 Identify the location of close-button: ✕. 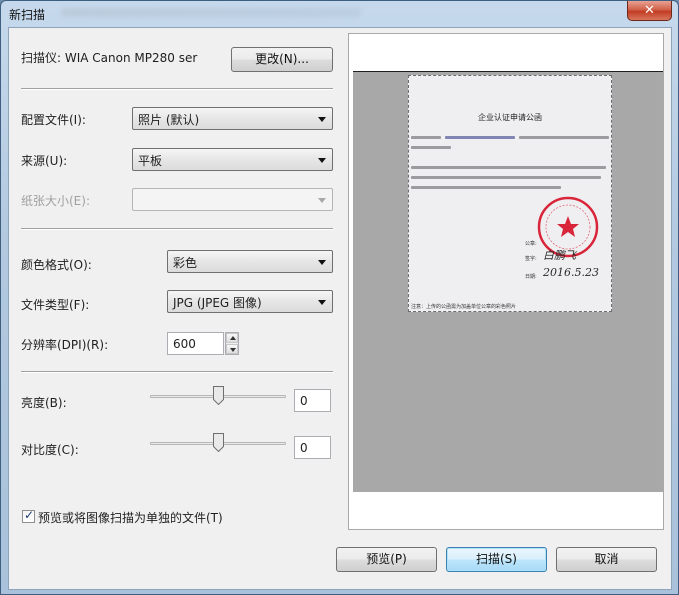
(649, 11).